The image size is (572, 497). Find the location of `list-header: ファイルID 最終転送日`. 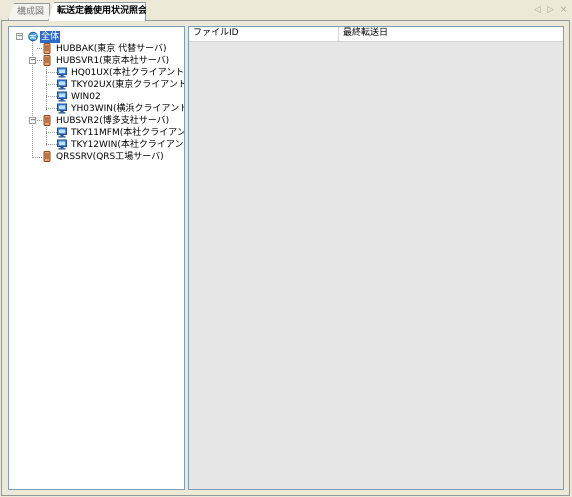

list-header: ファイルID 最終転送日 is located at coordinates (376, 34).